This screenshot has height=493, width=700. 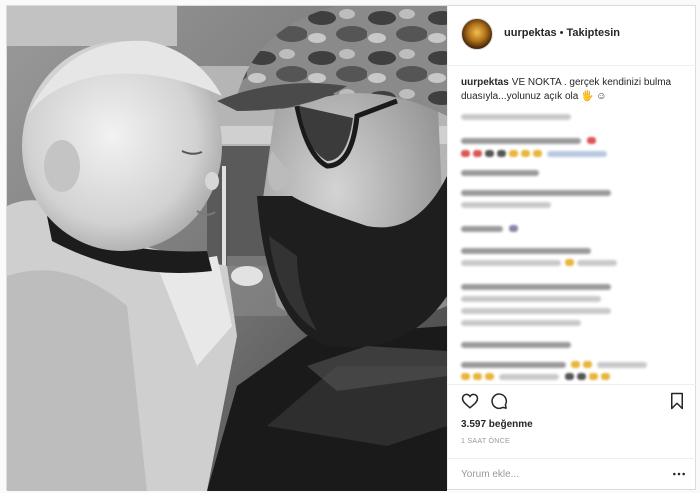 What do you see at coordinates (485, 82) in the screenshot?
I see `caption-username: uurpektas` at bounding box center [485, 82].